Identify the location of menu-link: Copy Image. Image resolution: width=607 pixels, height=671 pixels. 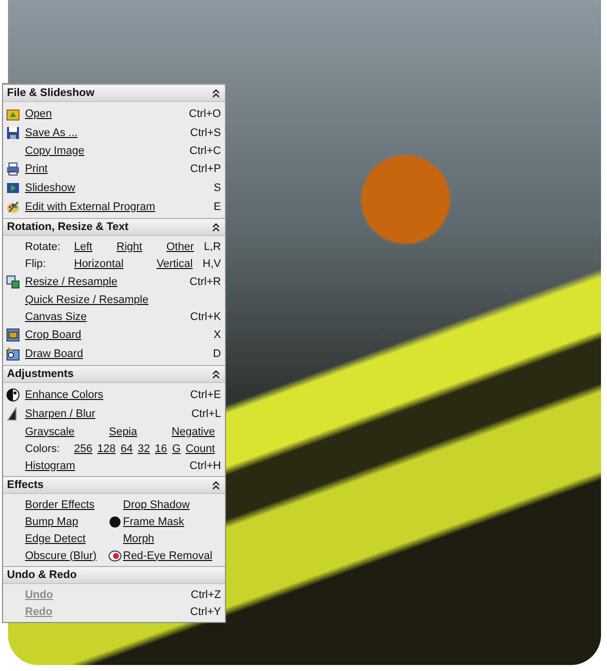
(54, 150).